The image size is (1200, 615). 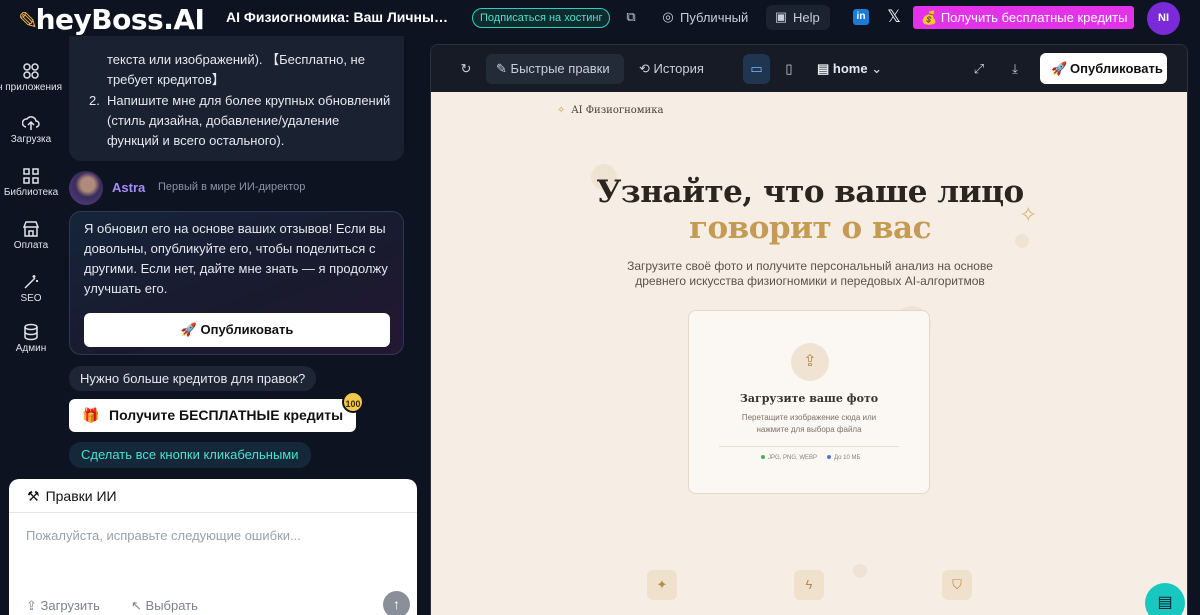 What do you see at coordinates (236, 59) in the screenshot?
I see `message-text: текста или изображений). 【Бесплатно, не` at bounding box center [236, 59].